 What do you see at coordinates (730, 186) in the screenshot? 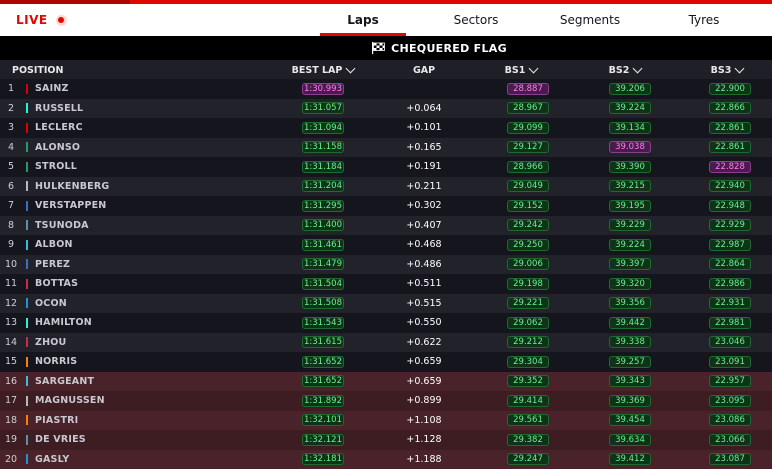
I see `bs3-time: 22.940` at bounding box center [730, 186].